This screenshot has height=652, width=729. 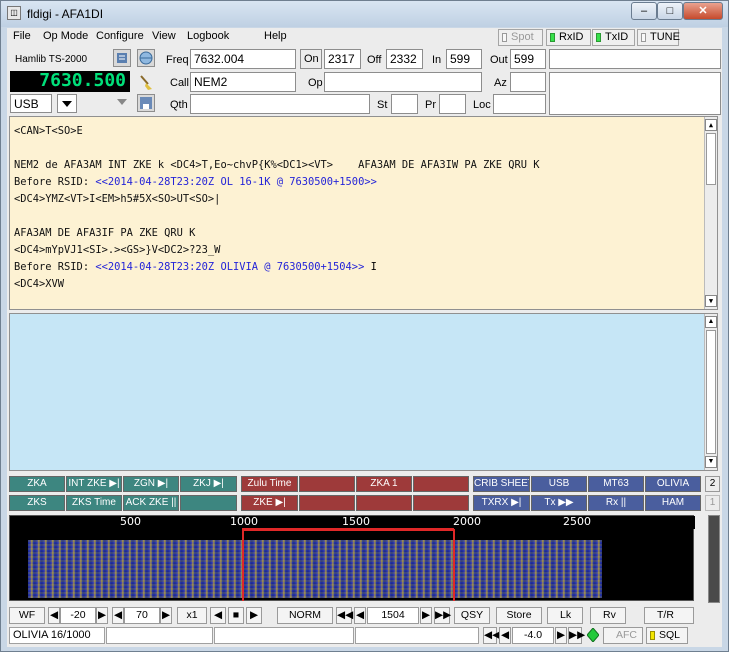 I want to click on squelch-fast-up-icon: ▶▶, so click(x=576, y=635).